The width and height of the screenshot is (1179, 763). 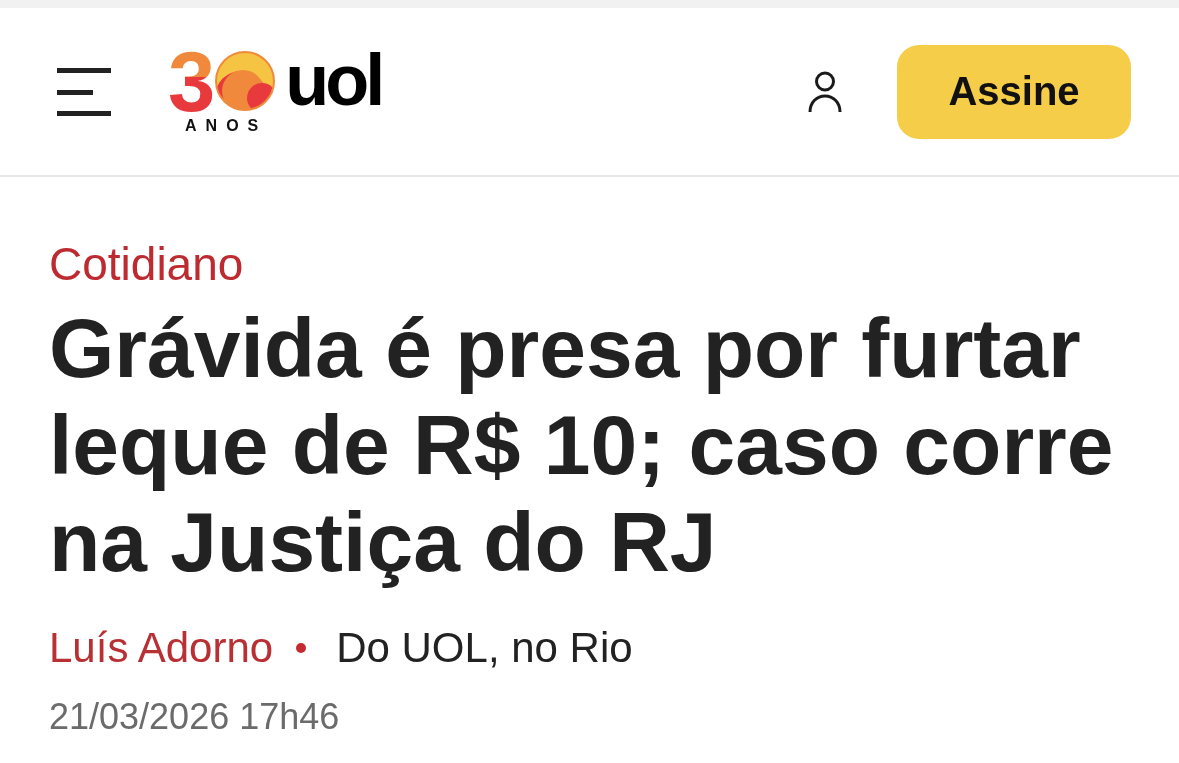 I want to click on user-icon, so click(x=825, y=91).